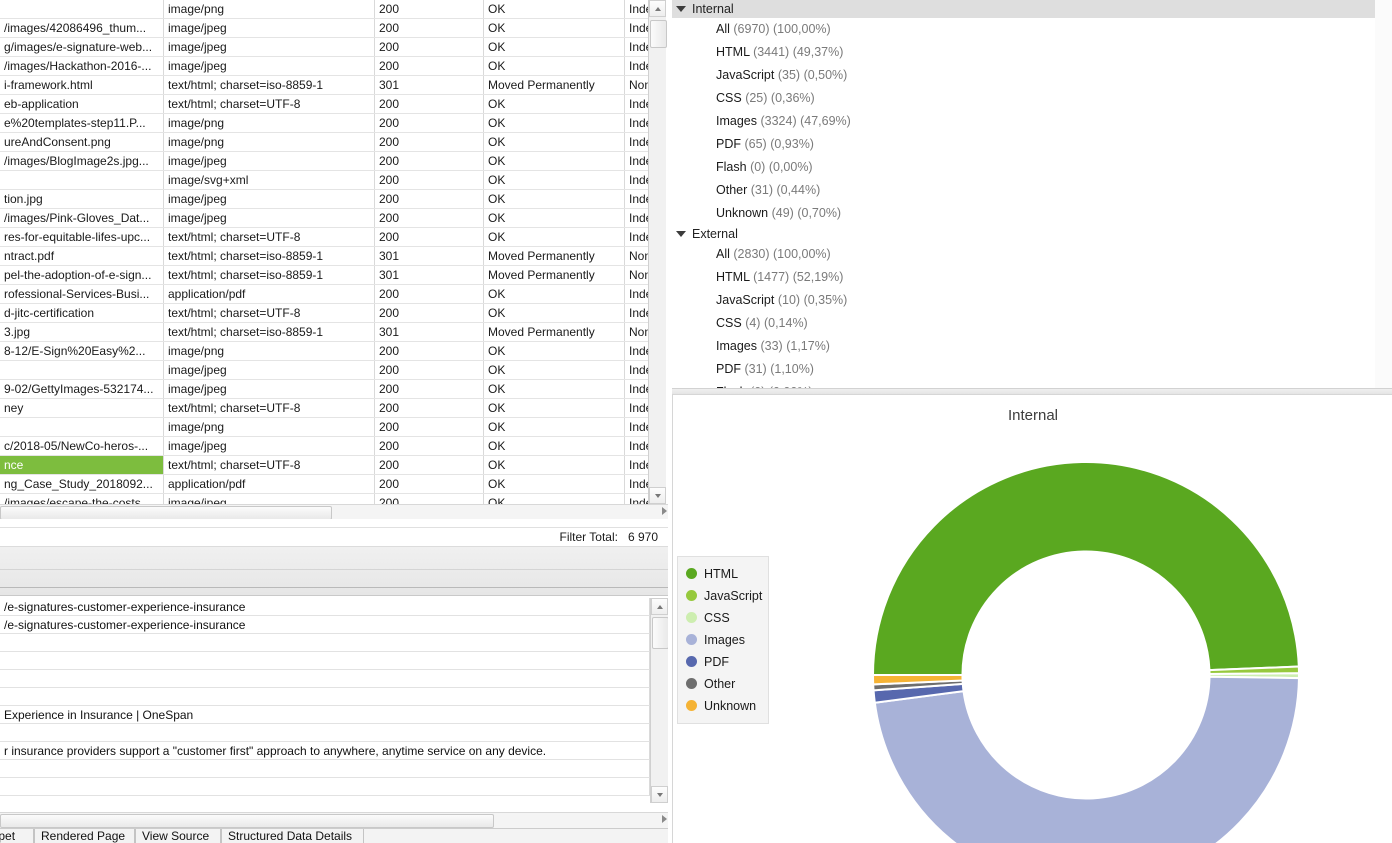 The width and height of the screenshot is (1392, 843). I want to click on tree-item-all: All (2830) (100,00%), so click(1032, 254).